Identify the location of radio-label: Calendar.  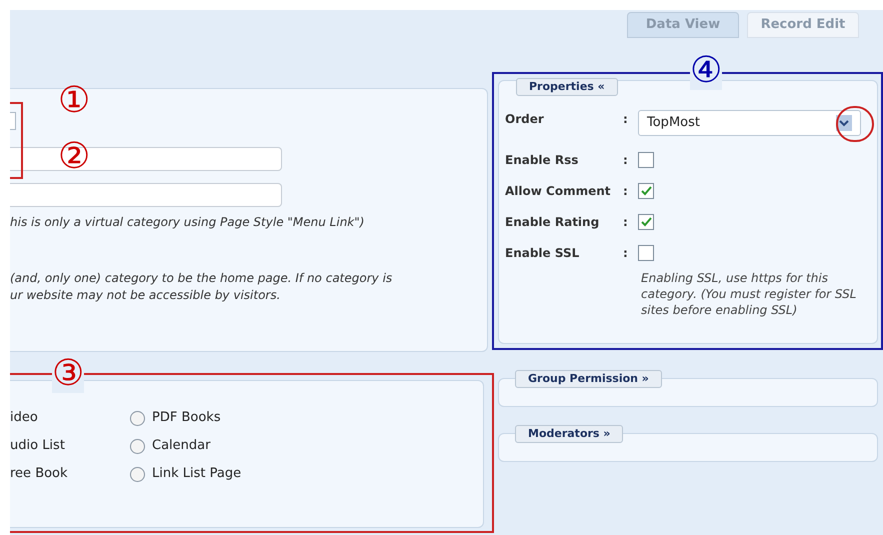
(181, 446).